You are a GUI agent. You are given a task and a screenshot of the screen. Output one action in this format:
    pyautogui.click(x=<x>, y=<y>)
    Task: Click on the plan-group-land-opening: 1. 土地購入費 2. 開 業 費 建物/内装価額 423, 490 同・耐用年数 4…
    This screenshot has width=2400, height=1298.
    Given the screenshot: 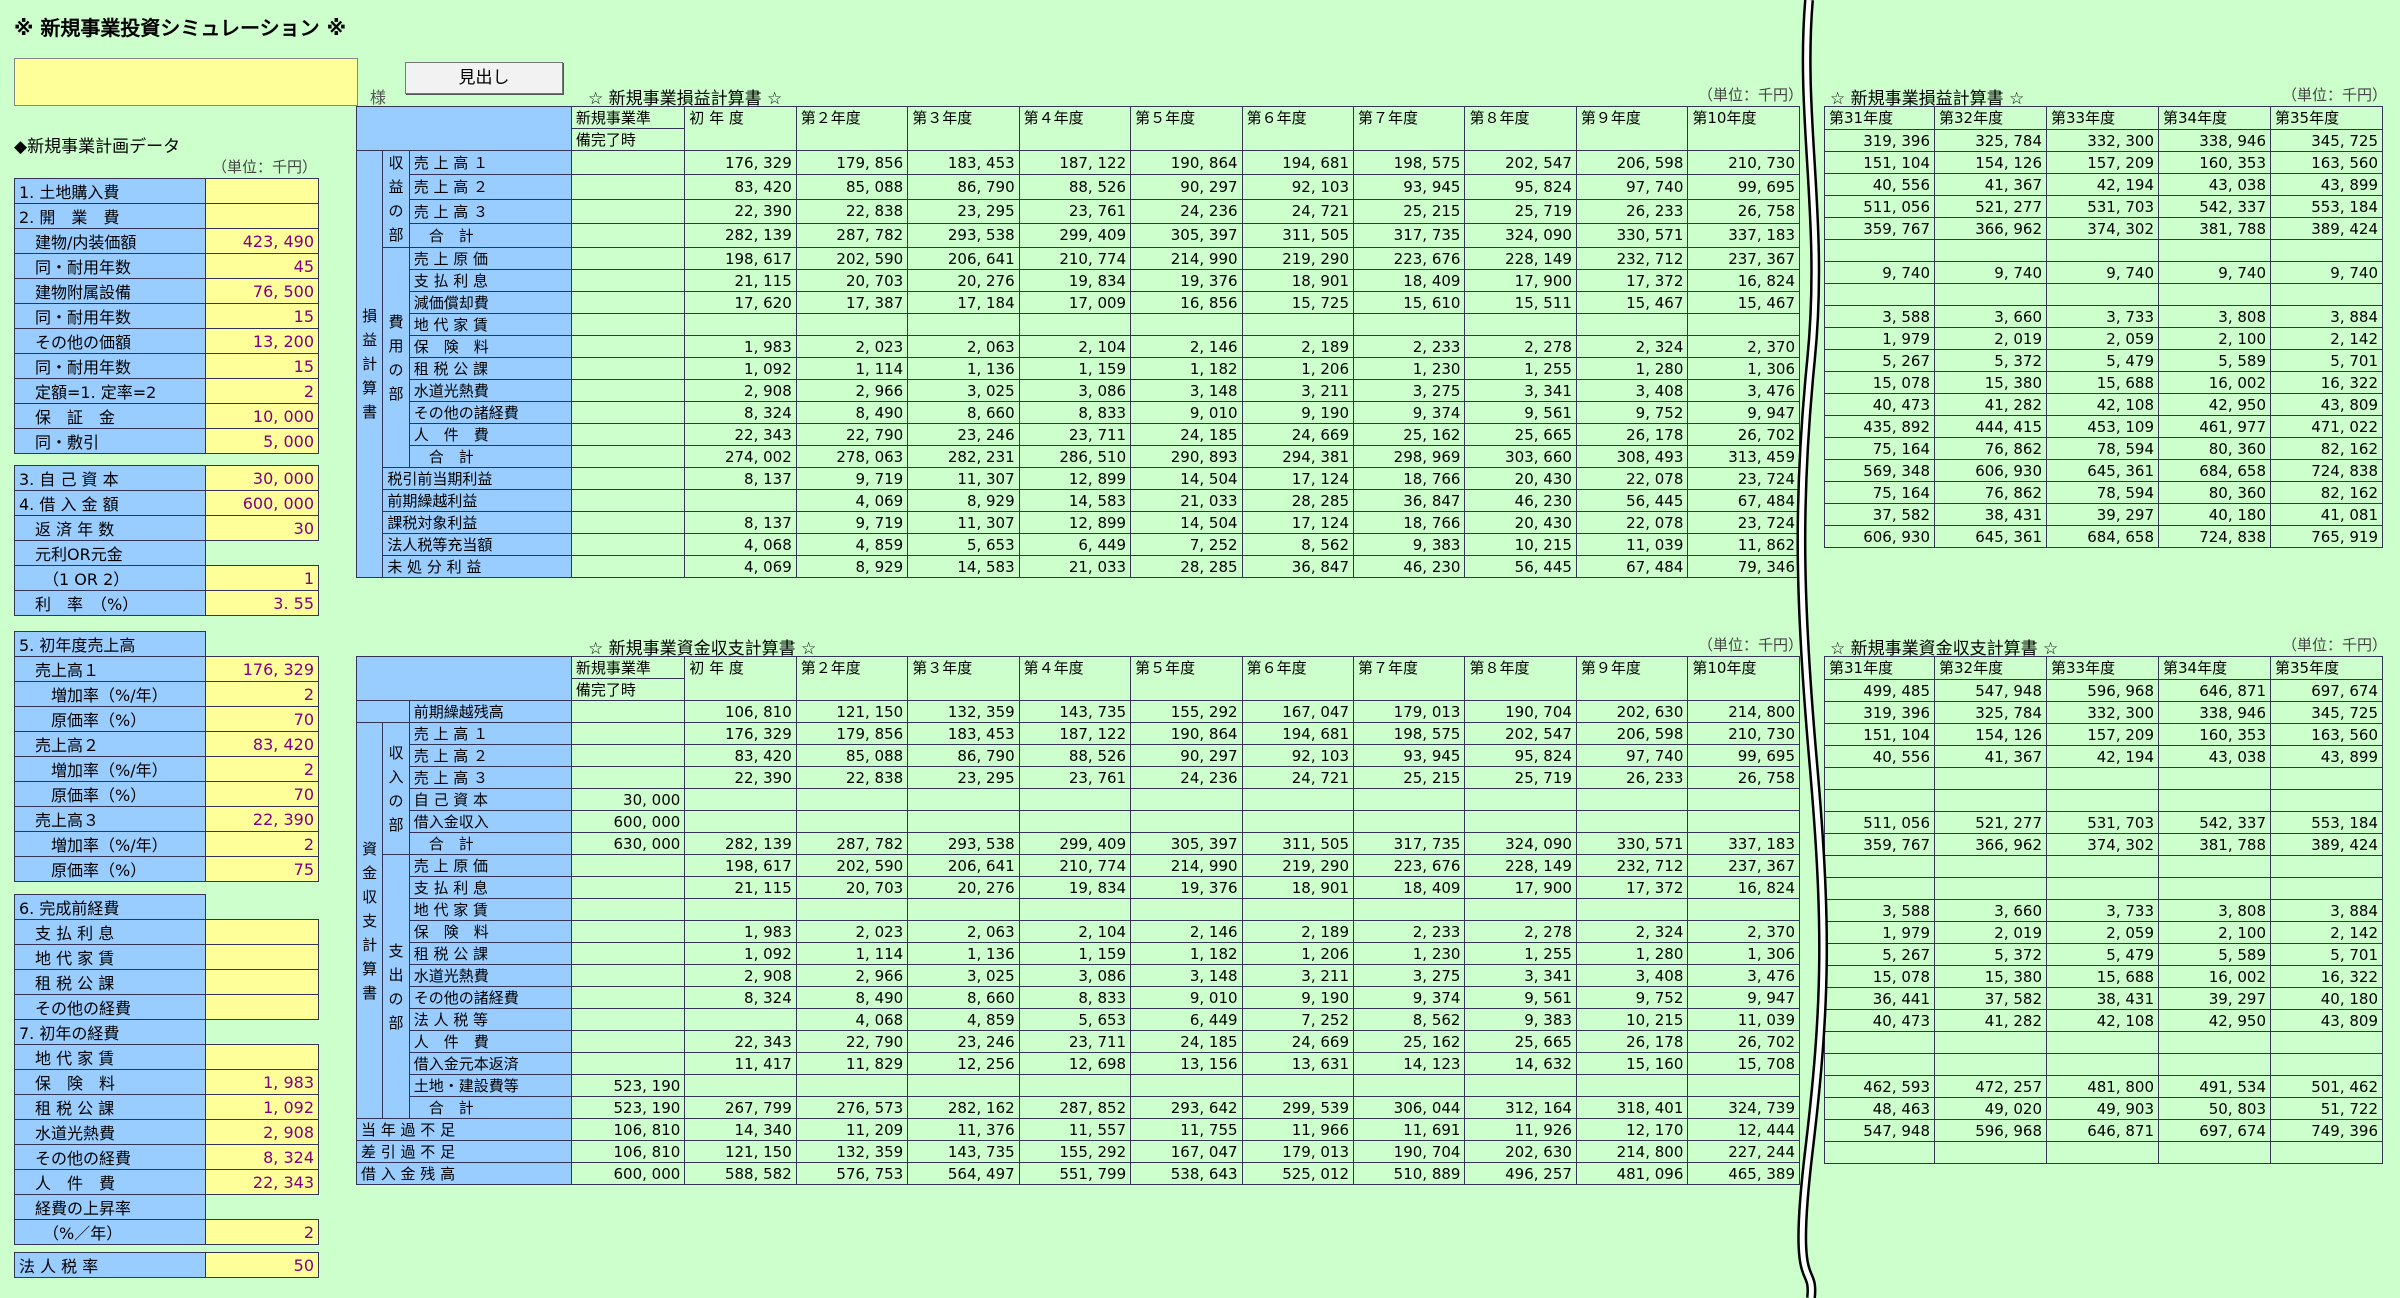 What is the action you would take?
    pyautogui.click(x=167, y=316)
    